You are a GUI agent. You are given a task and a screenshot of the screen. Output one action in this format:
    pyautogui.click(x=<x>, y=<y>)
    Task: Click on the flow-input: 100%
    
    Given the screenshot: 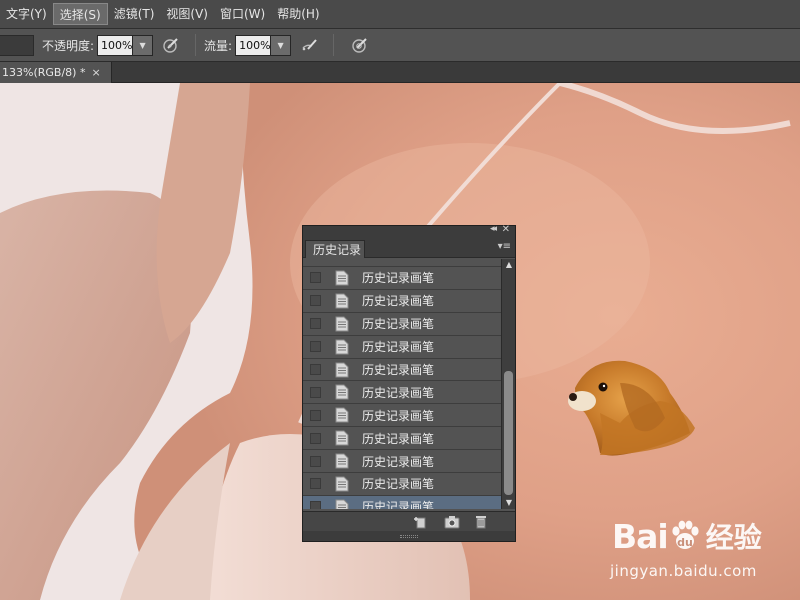 What is the action you would take?
    pyautogui.click(x=253, y=45)
    